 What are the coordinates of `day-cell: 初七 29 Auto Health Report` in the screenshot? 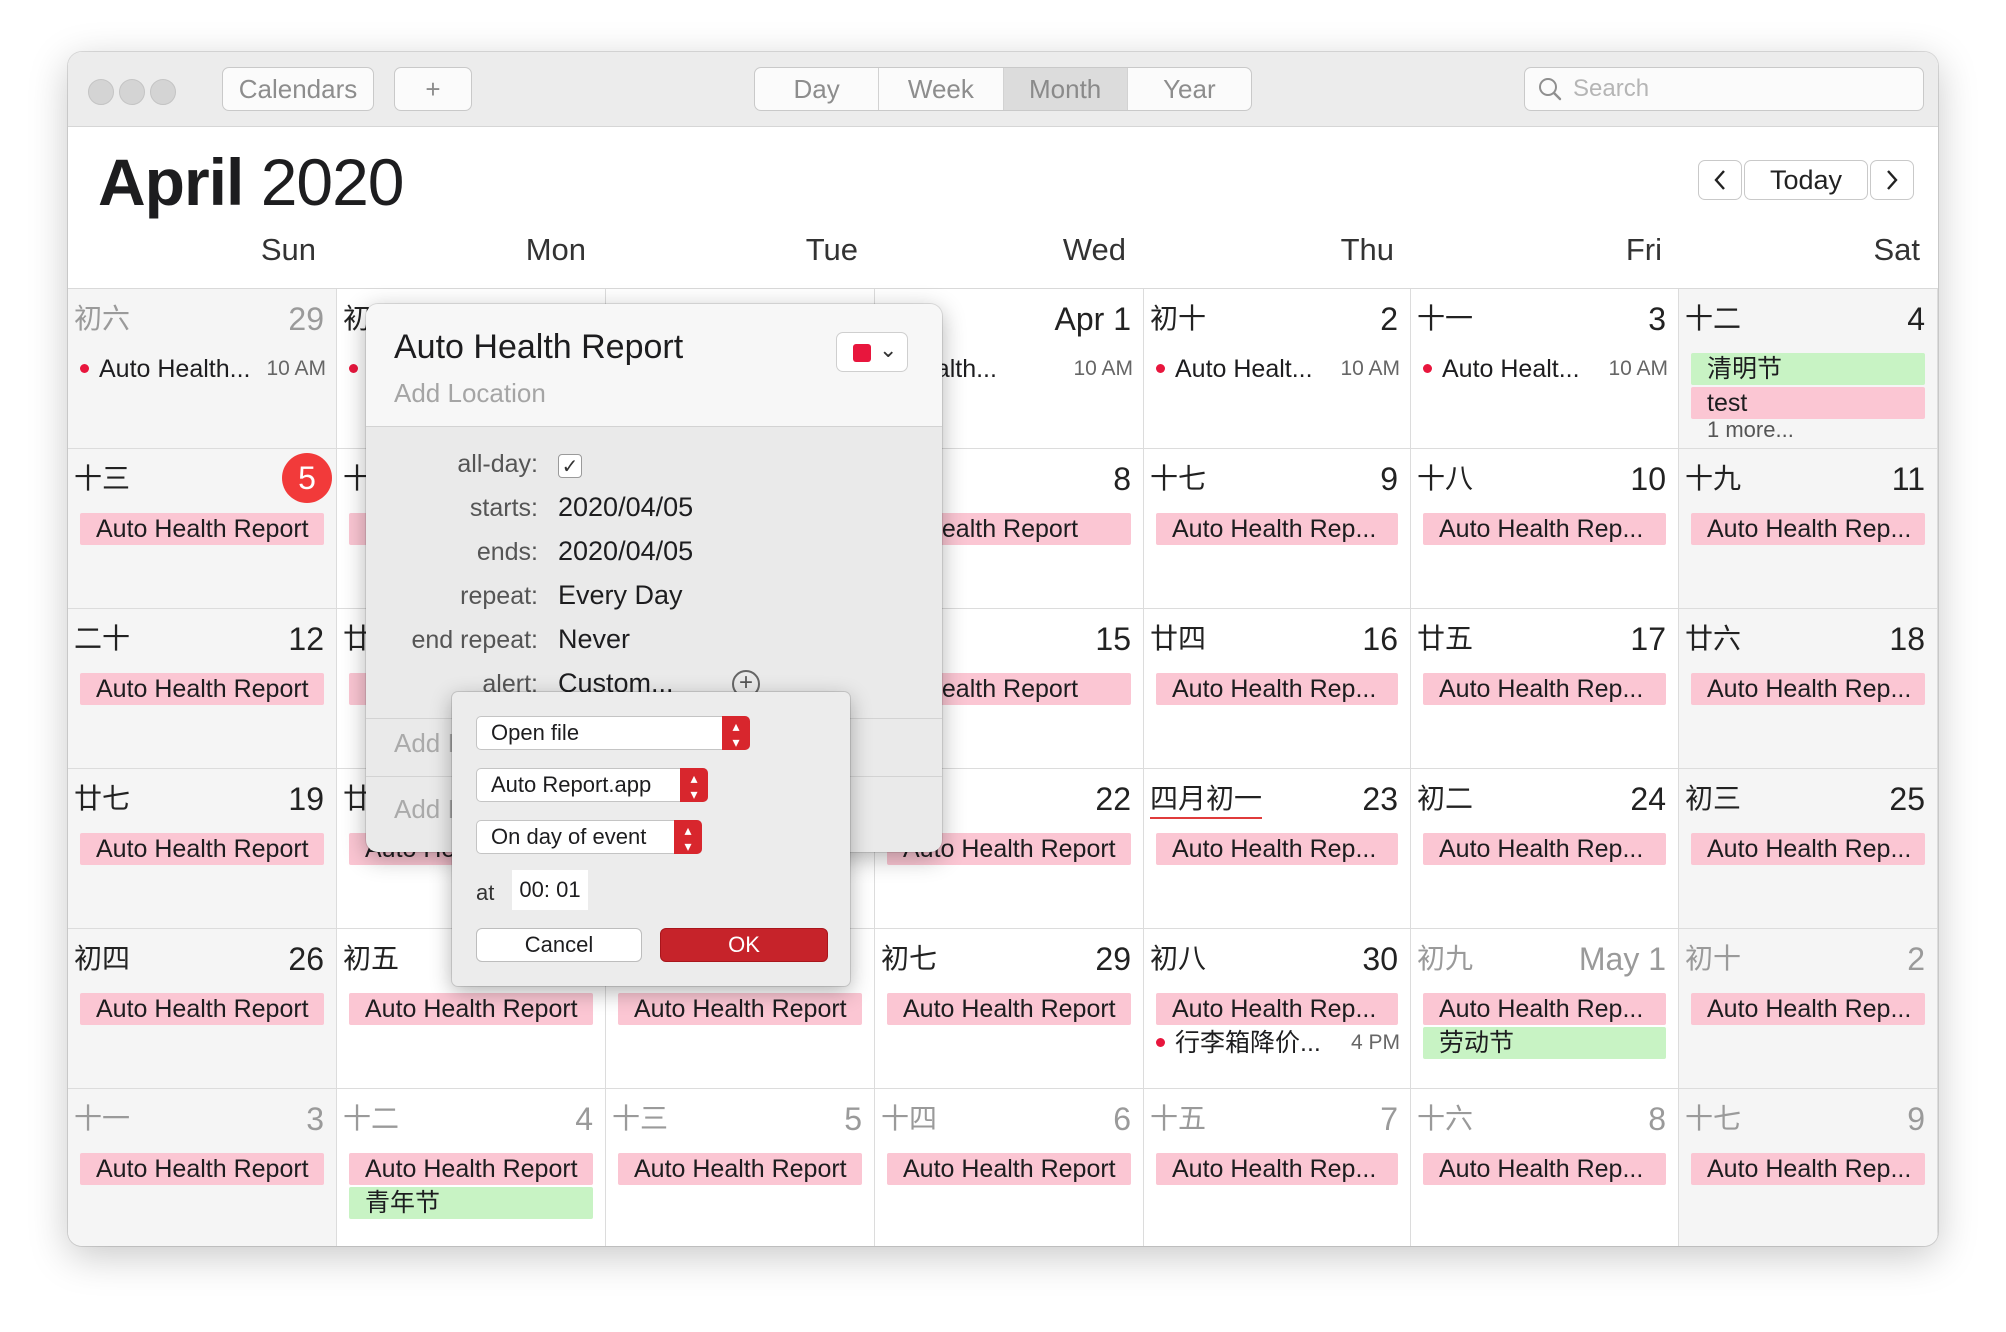 It's located at (1009, 1009).